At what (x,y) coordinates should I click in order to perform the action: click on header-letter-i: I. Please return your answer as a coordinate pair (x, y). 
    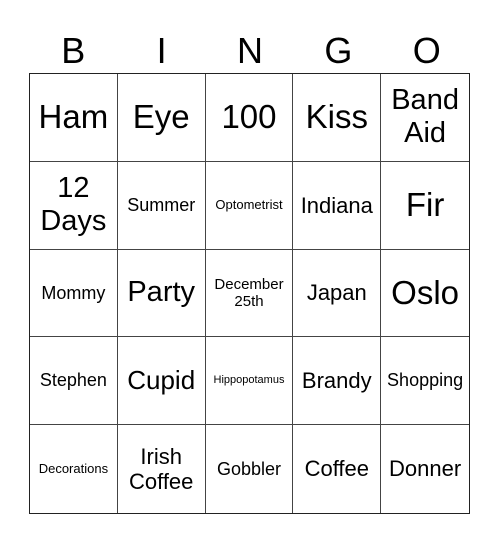
    Looking at the image, I should click on (161, 50).